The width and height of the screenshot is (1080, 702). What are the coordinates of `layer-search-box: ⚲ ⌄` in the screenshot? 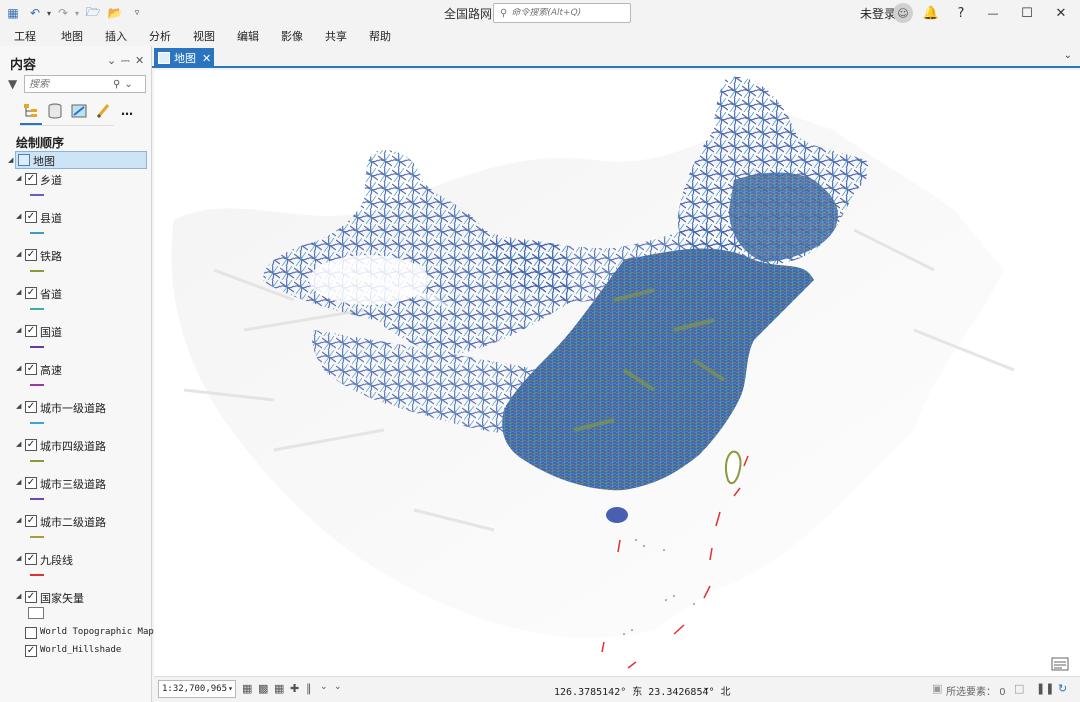 It's located at (85, 84).